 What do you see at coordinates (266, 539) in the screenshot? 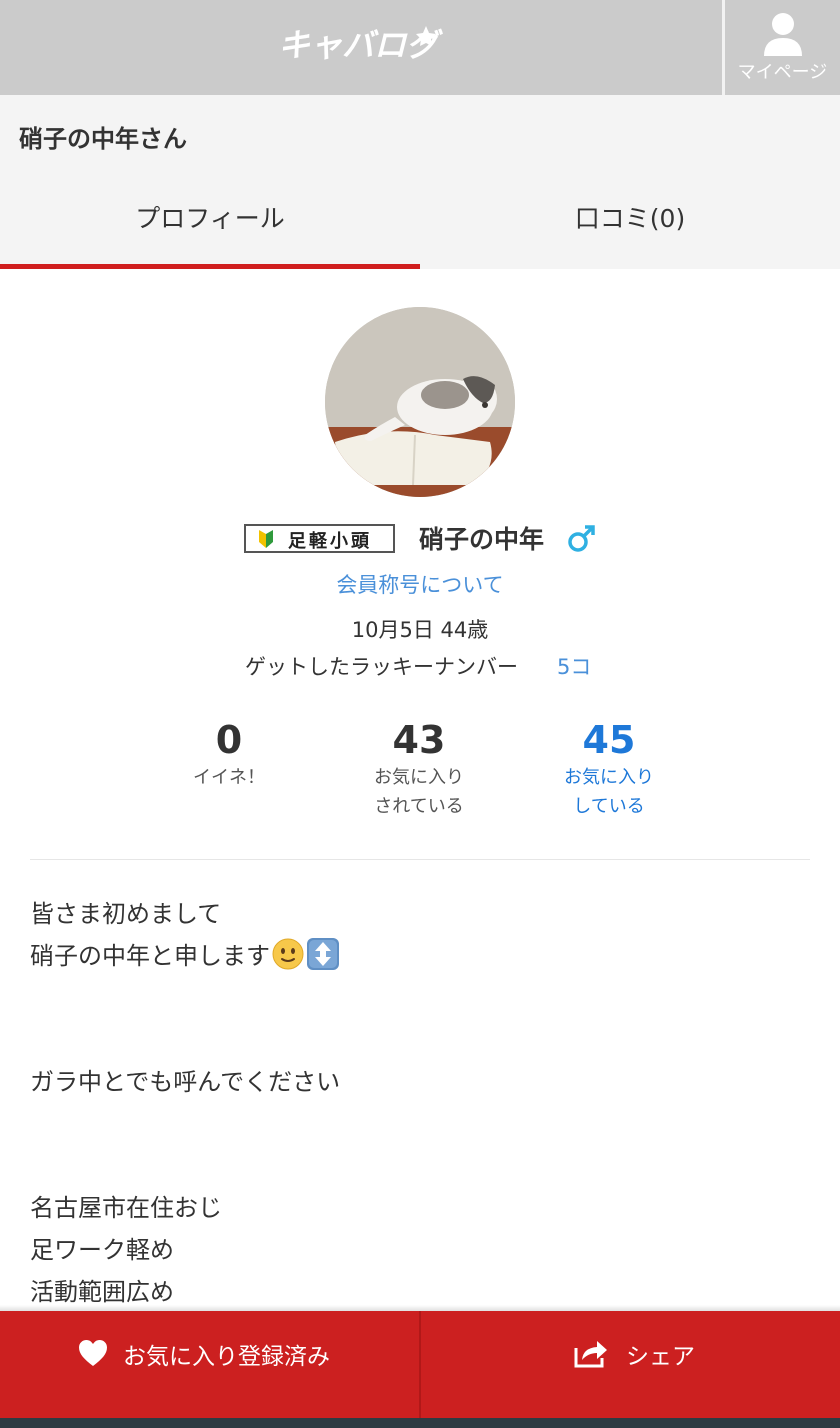
I see `beginner-mark-icon` at bounding box center [266, 539].